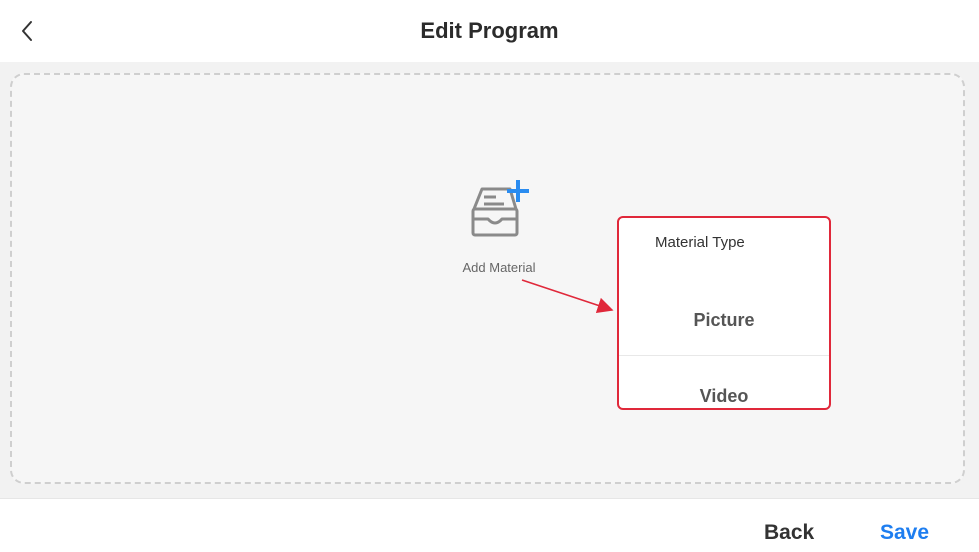 The height and width of the screenshot is (552, 979). What do you see at coordinates (724, 320) in the screenshot?
I see `option-picture: Picture` at bounding box center [724, 320].